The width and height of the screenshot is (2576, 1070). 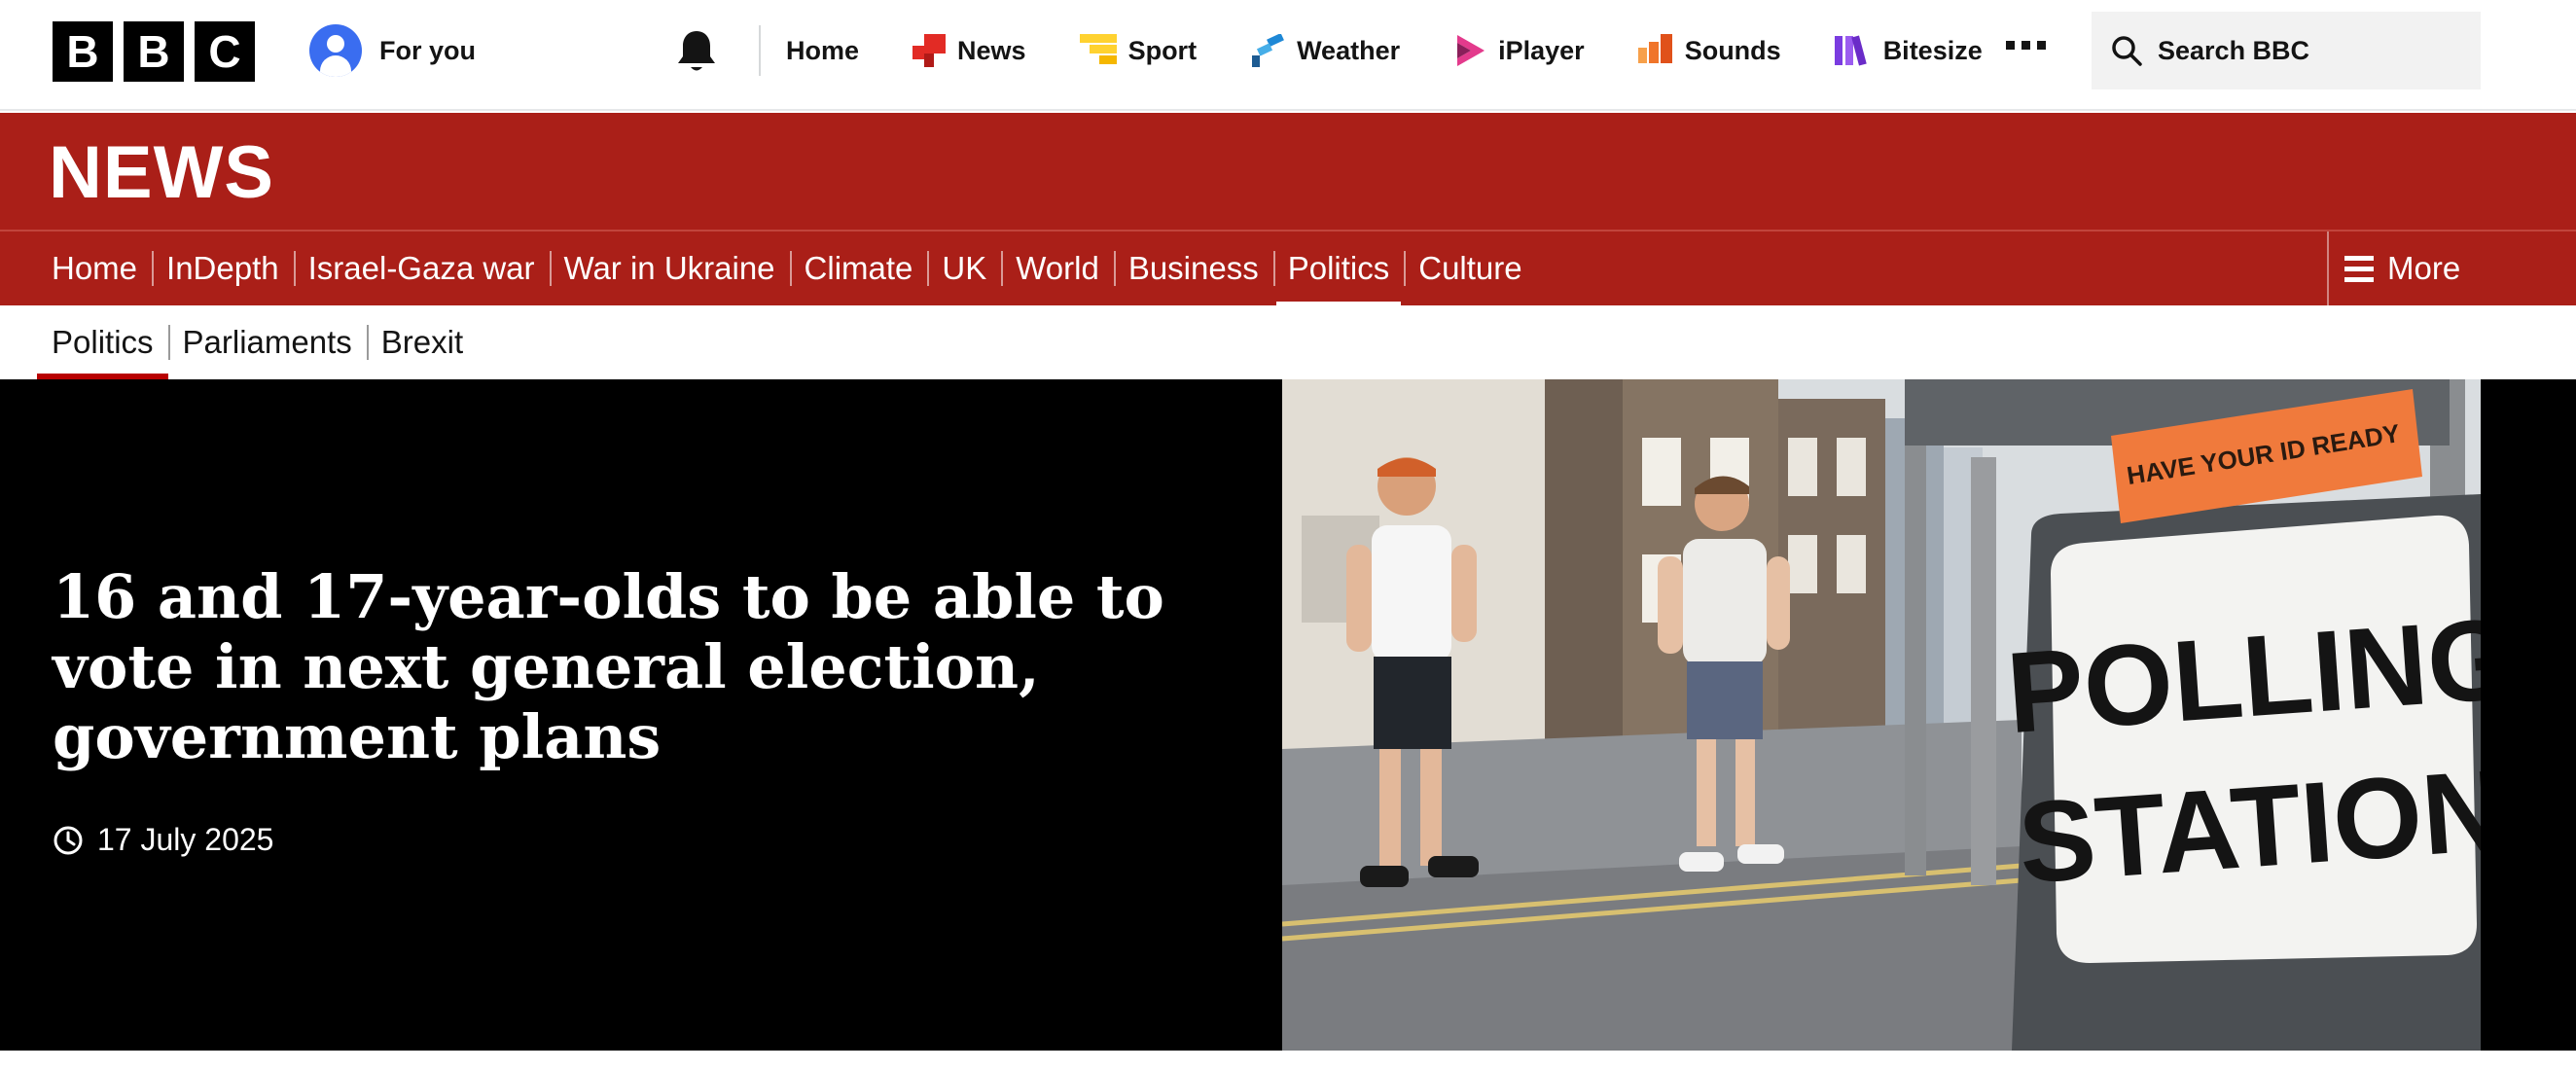 What do you see at coordinates (1288, 171) in the screenshot?
I see `news-banner: NEWS` at bounding box center [1288, 171].